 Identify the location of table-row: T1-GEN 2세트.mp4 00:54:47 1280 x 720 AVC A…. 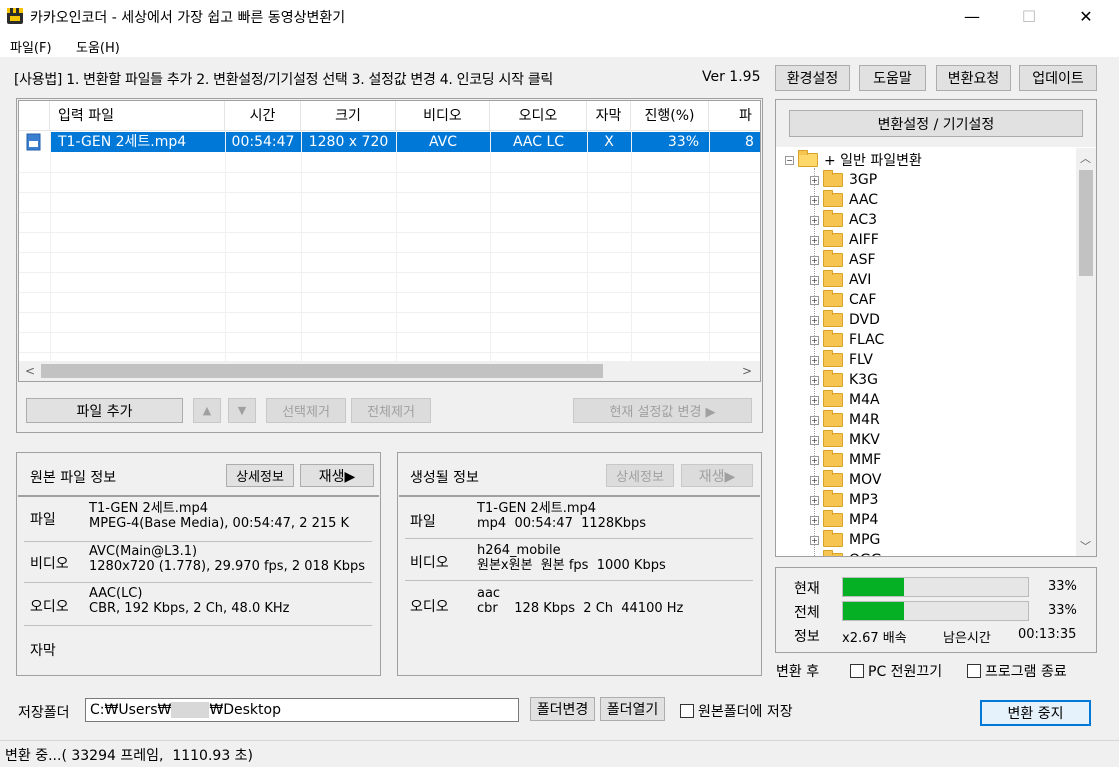
(389, 142).